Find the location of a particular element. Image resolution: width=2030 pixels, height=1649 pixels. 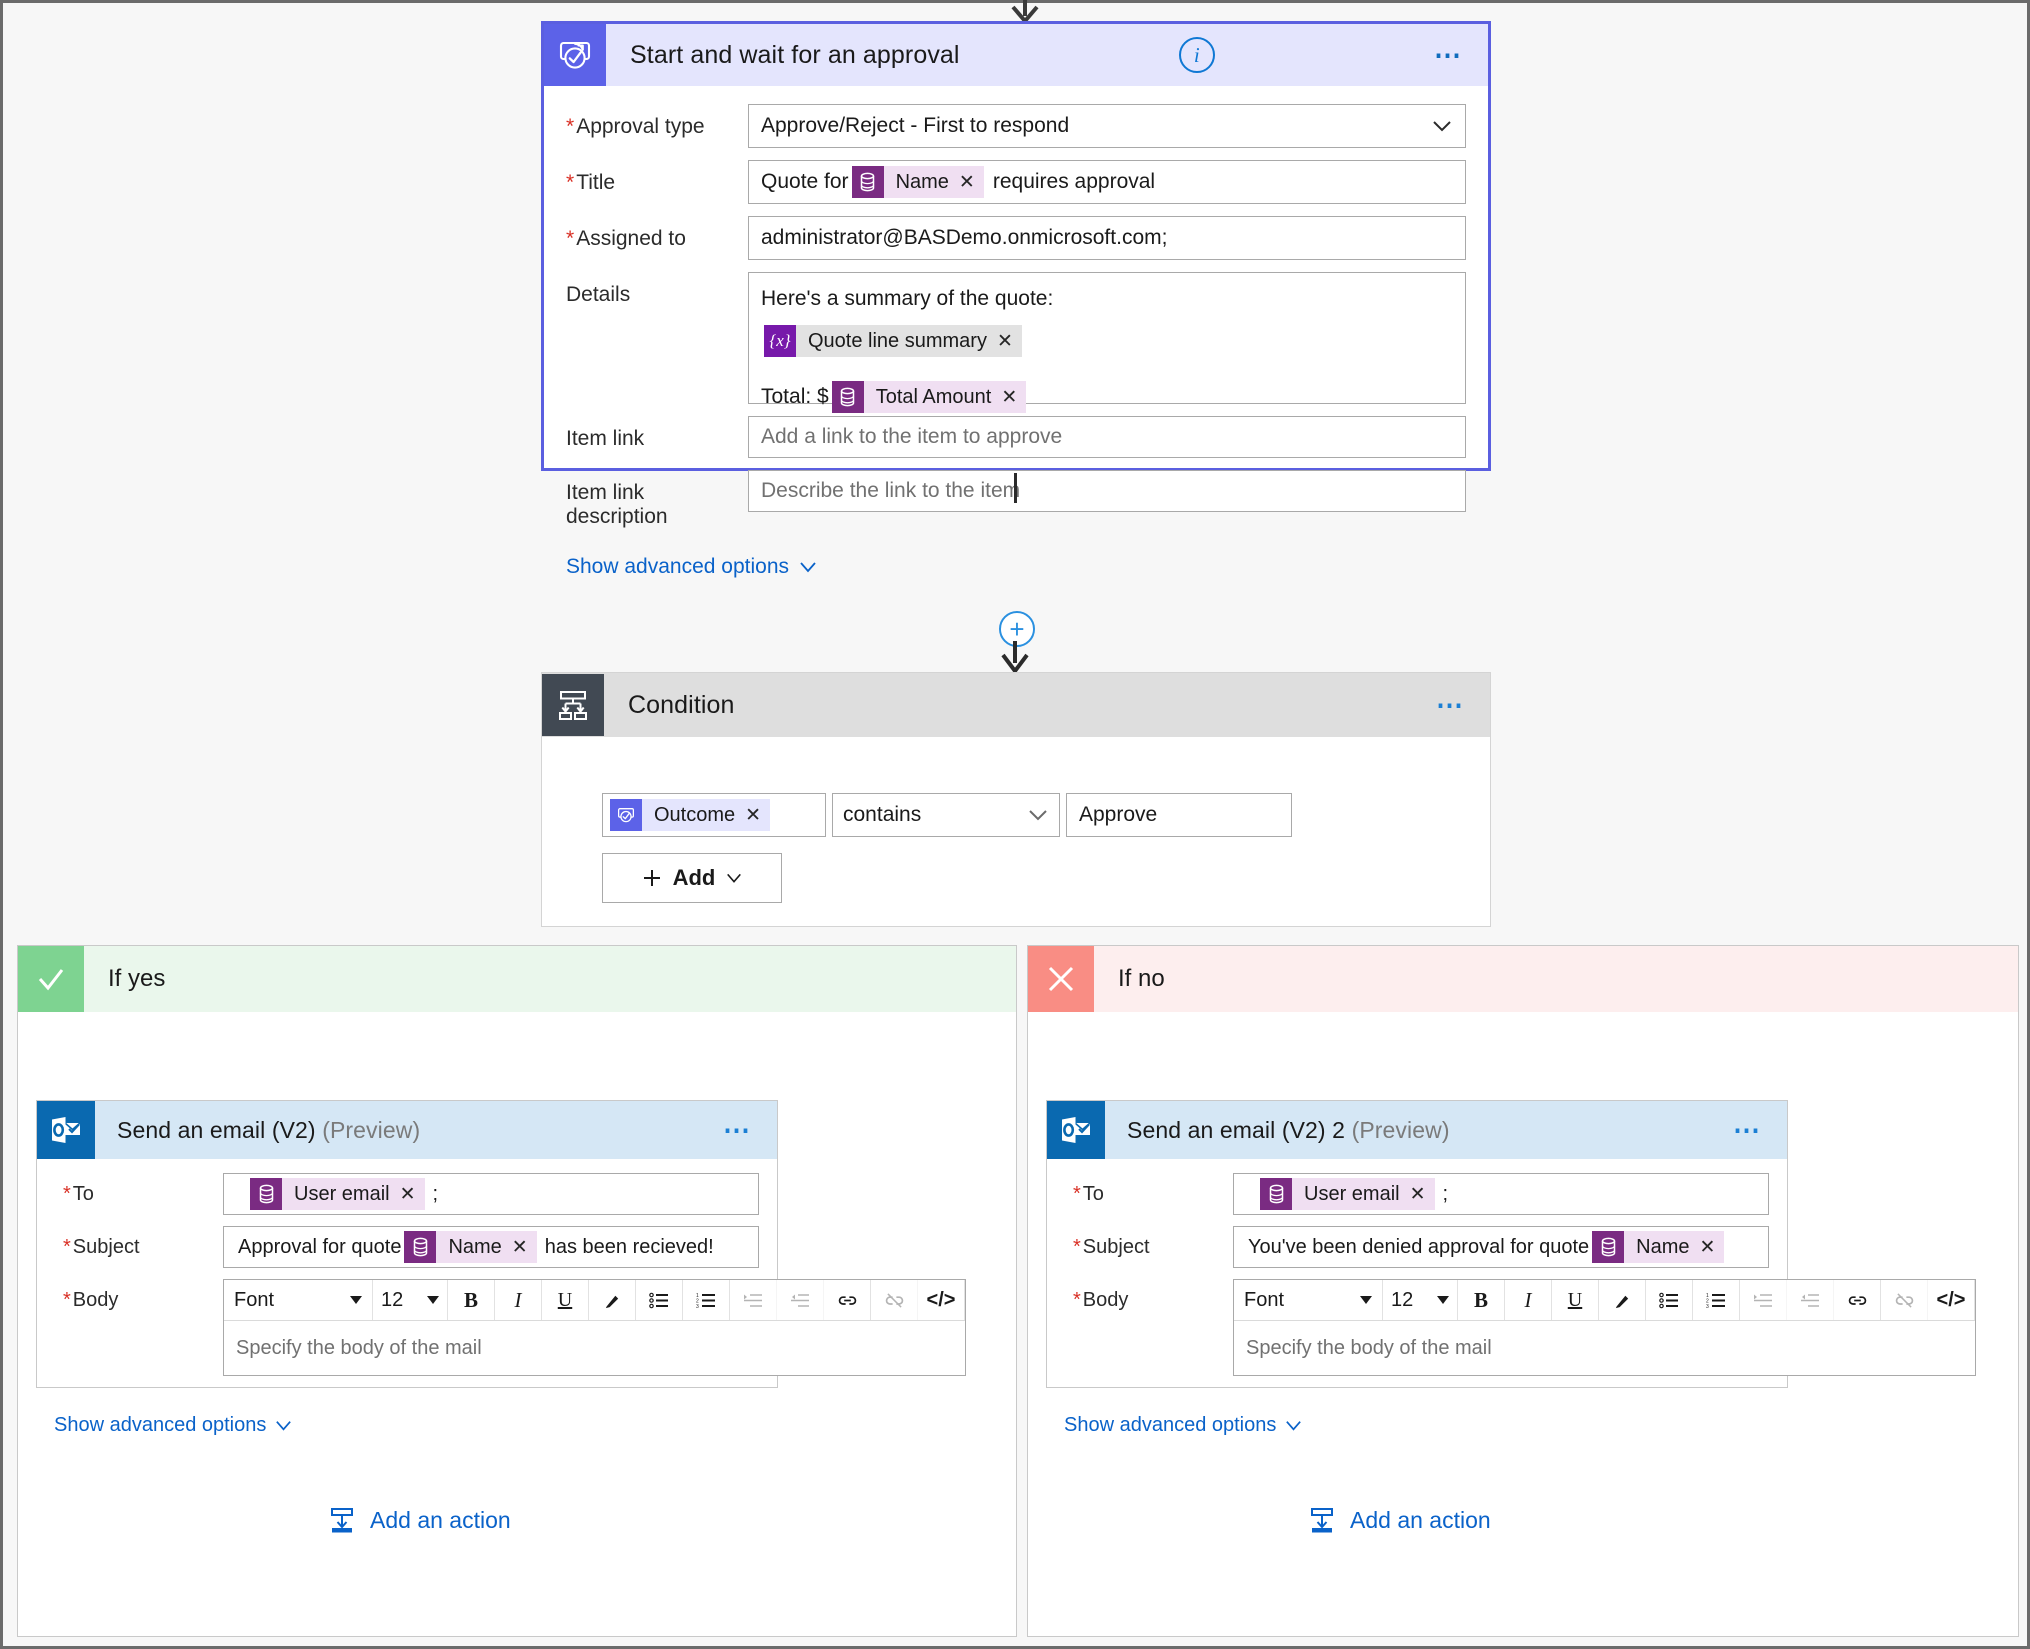

email-yes-show-advanced-options-link: Show advanced options is located at coordinates (173, 1425).